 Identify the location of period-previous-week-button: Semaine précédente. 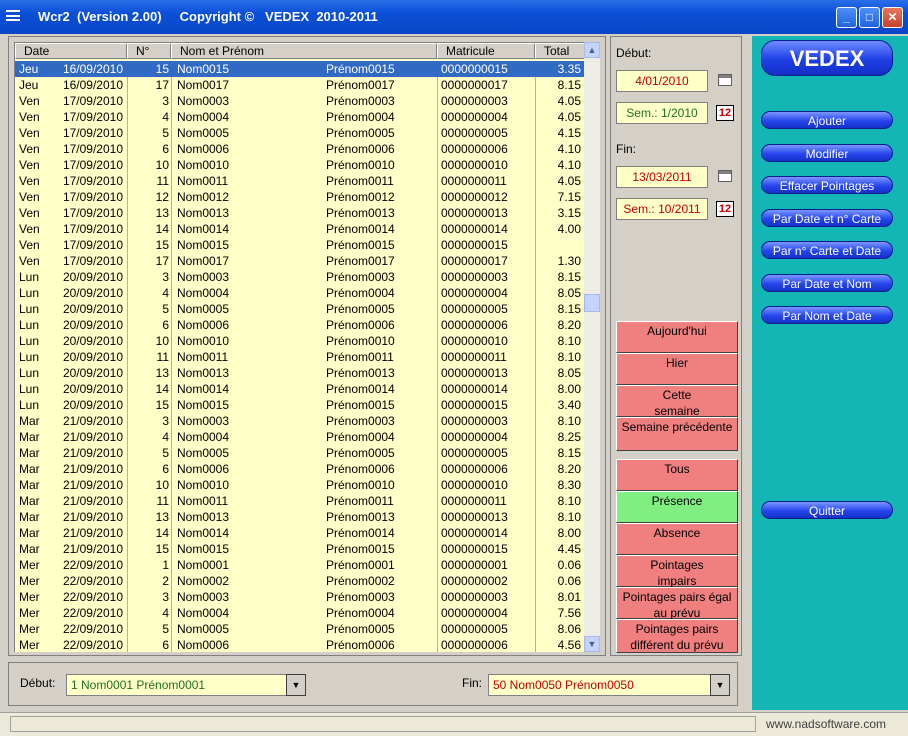
(677, 434).